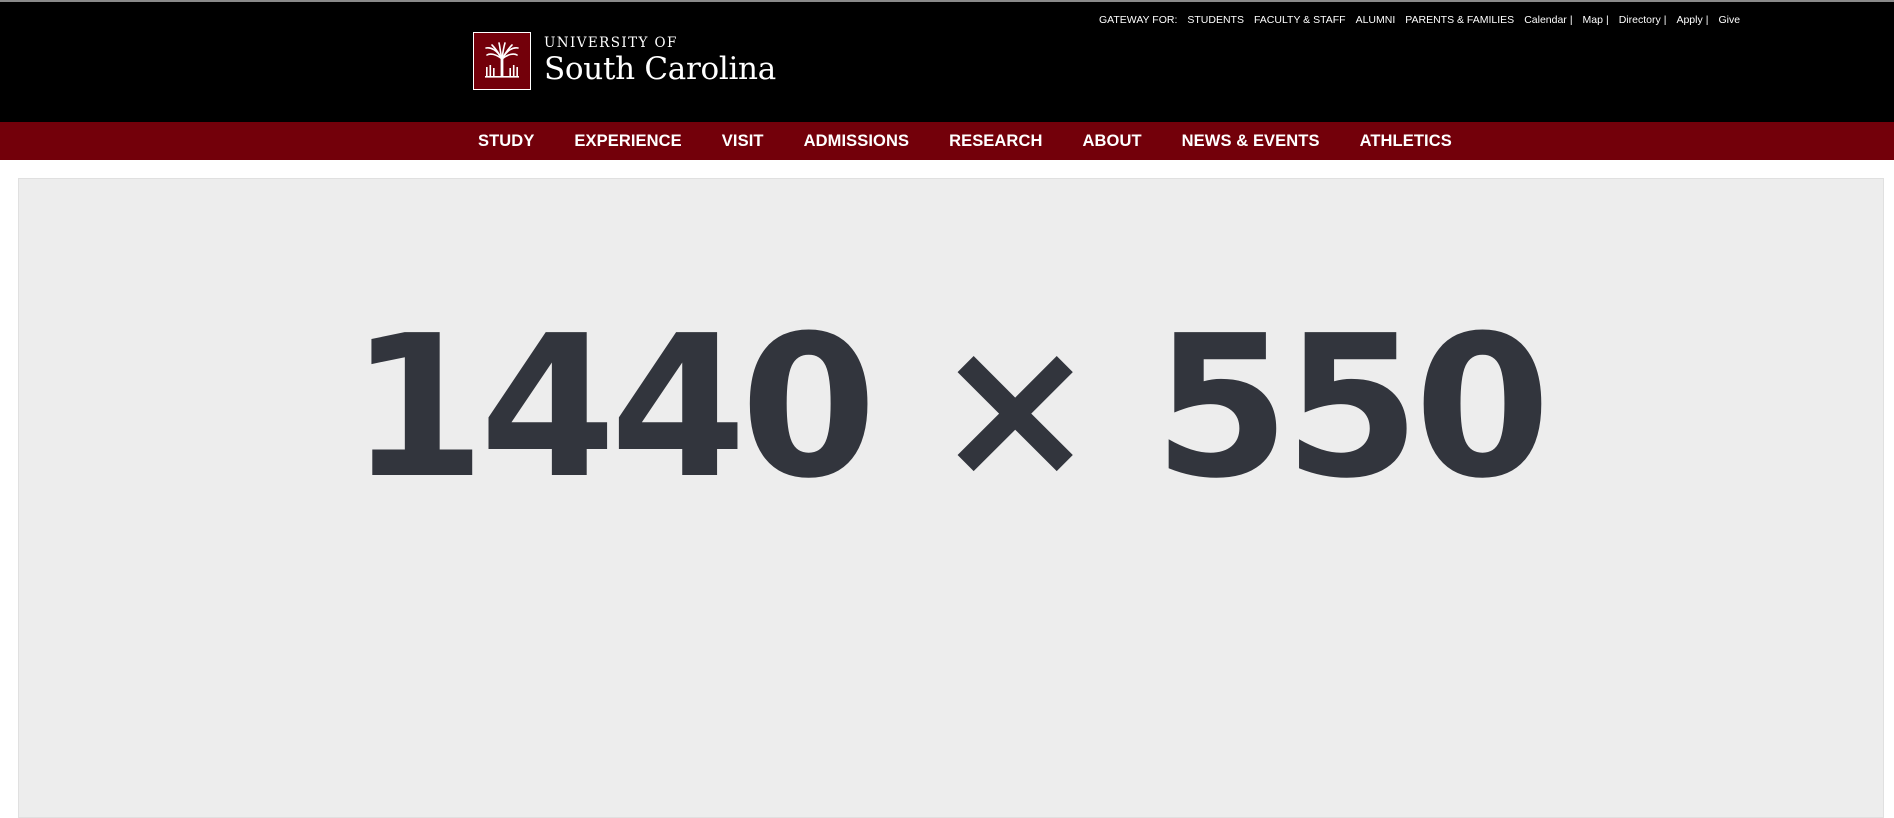 This screenshot has height=818, width=1894. What do you see at coordinates (1215, 20) in the screenshot?
I see `gateway-link-students: STUDENTS` at bounding box center [1215, 20].